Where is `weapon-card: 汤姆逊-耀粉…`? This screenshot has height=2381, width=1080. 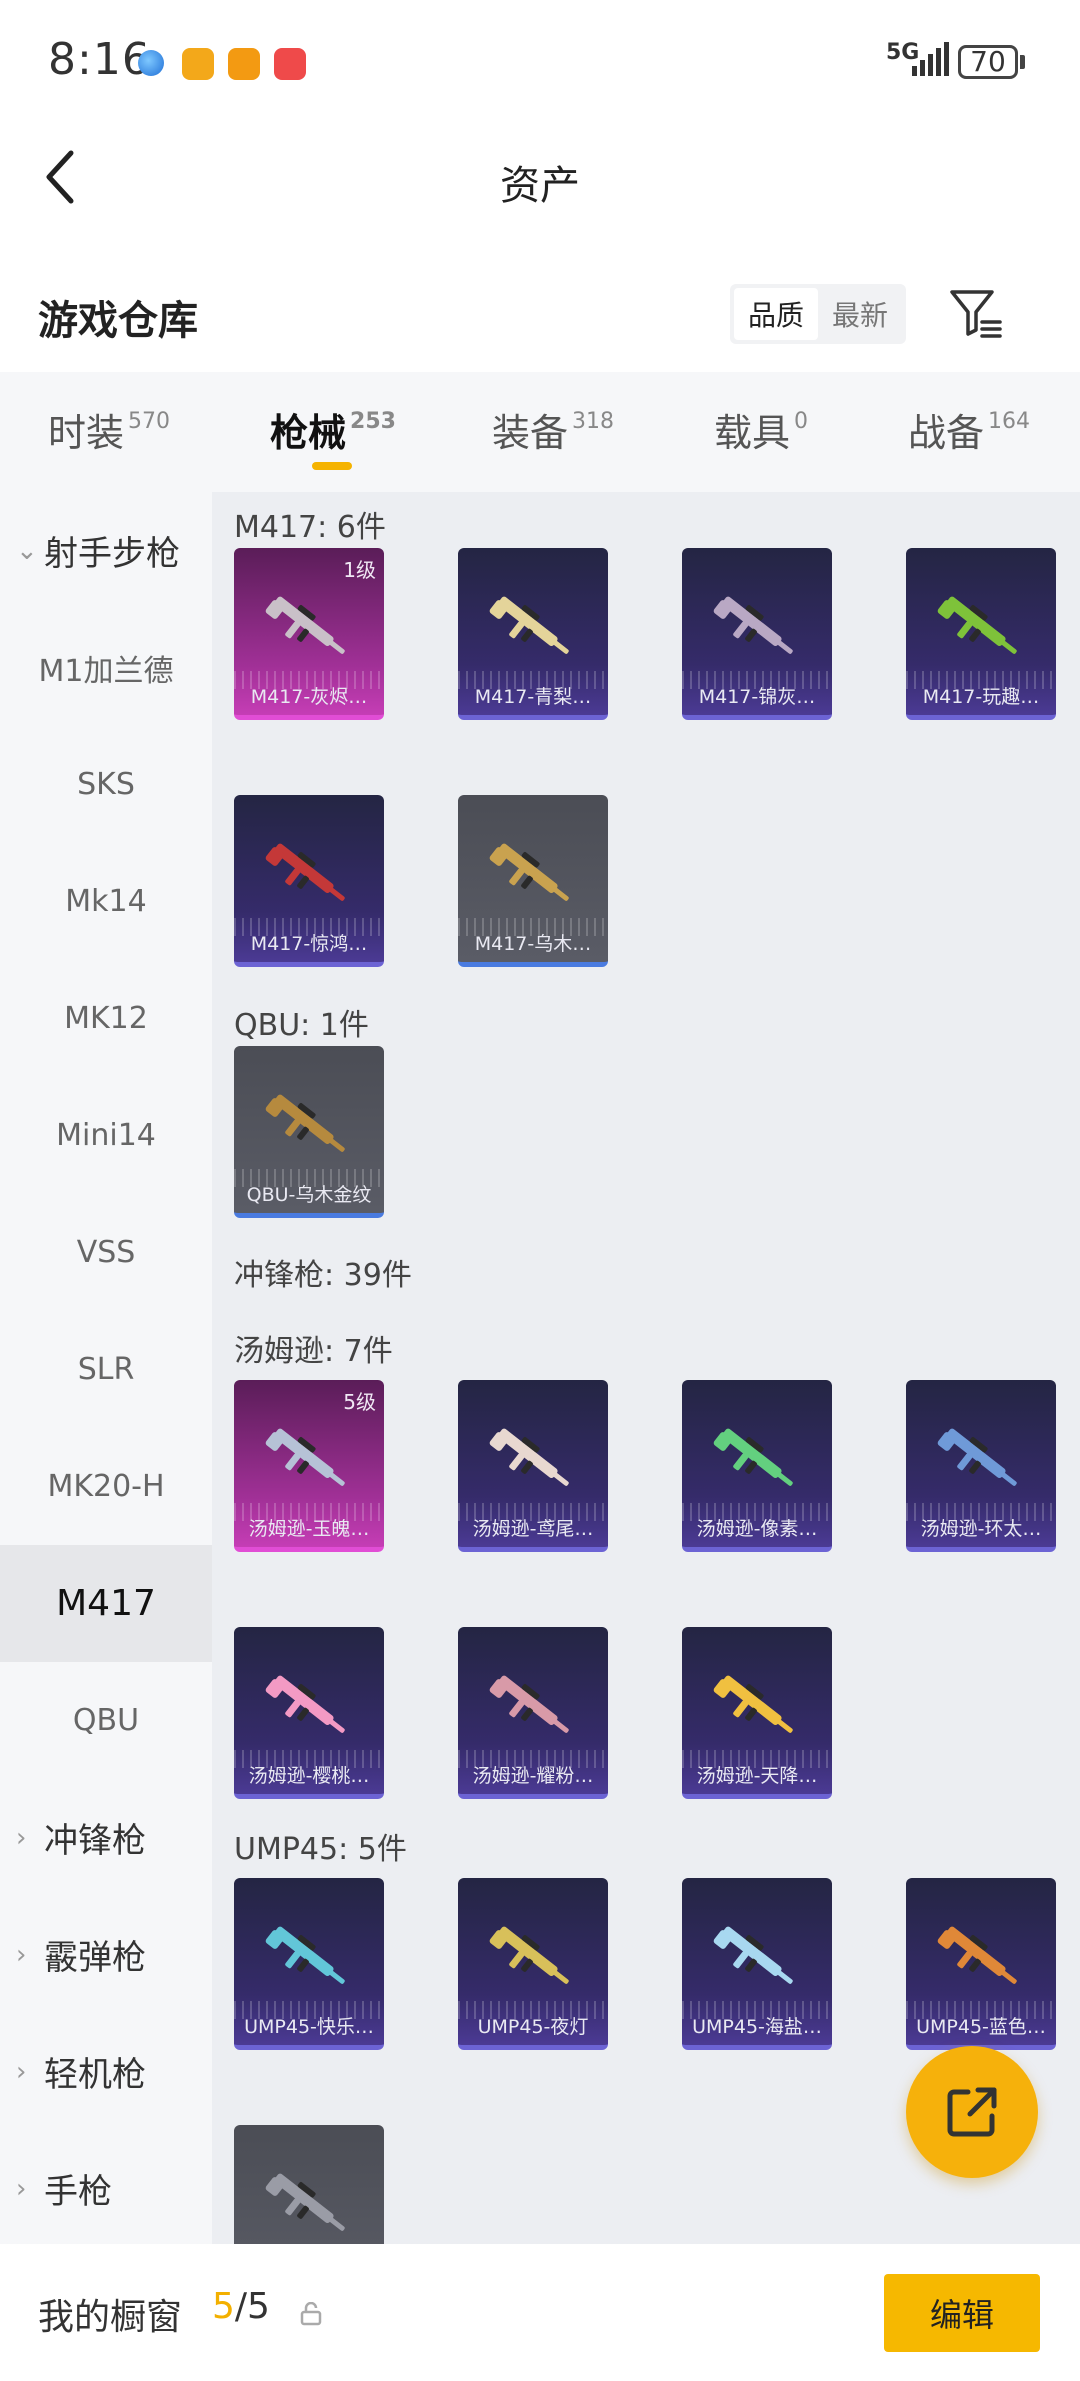 weapon-card: 汤姆逊-耀粉… is located at coordinates (533, 1713).